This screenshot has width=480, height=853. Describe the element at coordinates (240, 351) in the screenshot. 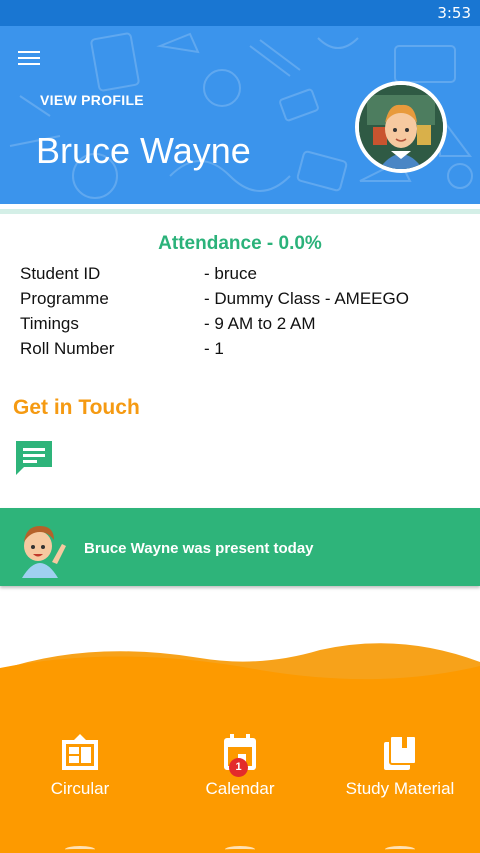

I see `info-row-roll-number: Roll Number - 1` at that location.